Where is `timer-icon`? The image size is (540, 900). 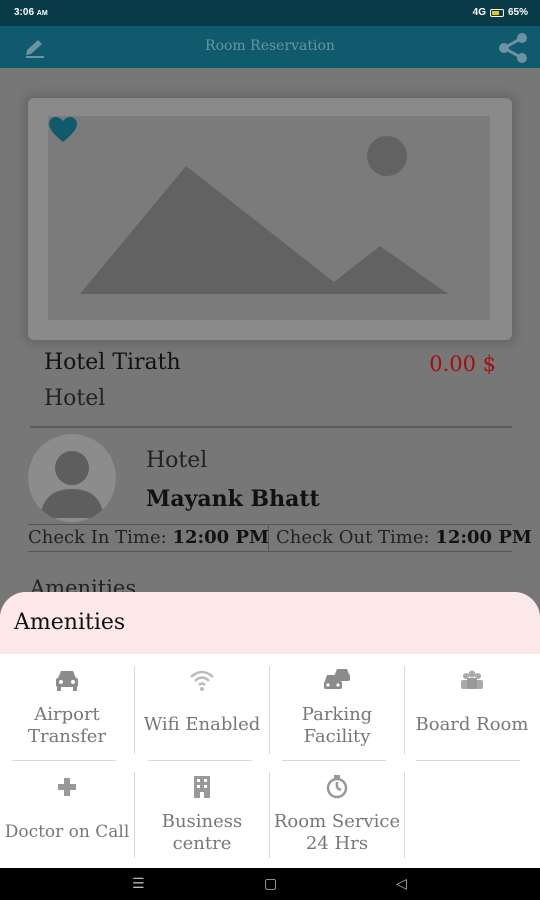
timer-icon is located at coordinates (337, 787).